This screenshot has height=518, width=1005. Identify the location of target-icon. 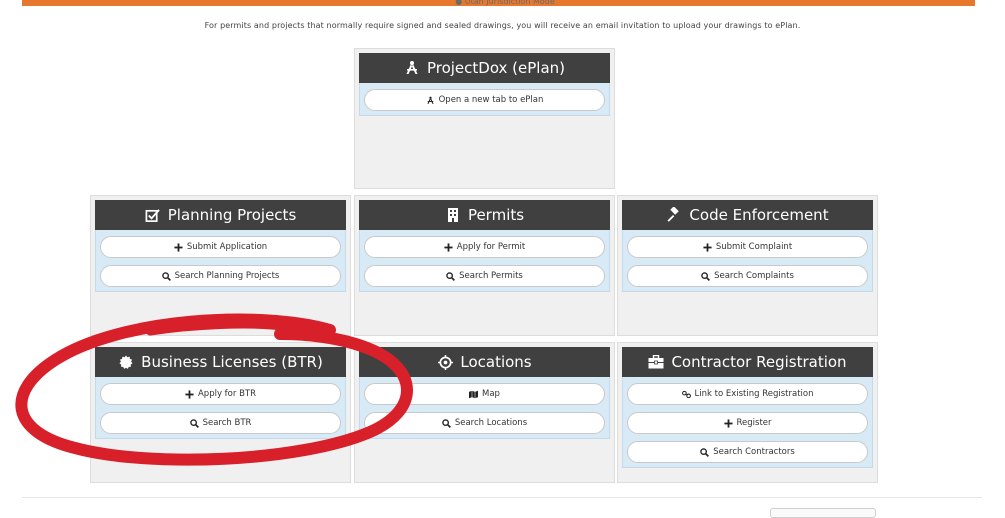
(445, 362).